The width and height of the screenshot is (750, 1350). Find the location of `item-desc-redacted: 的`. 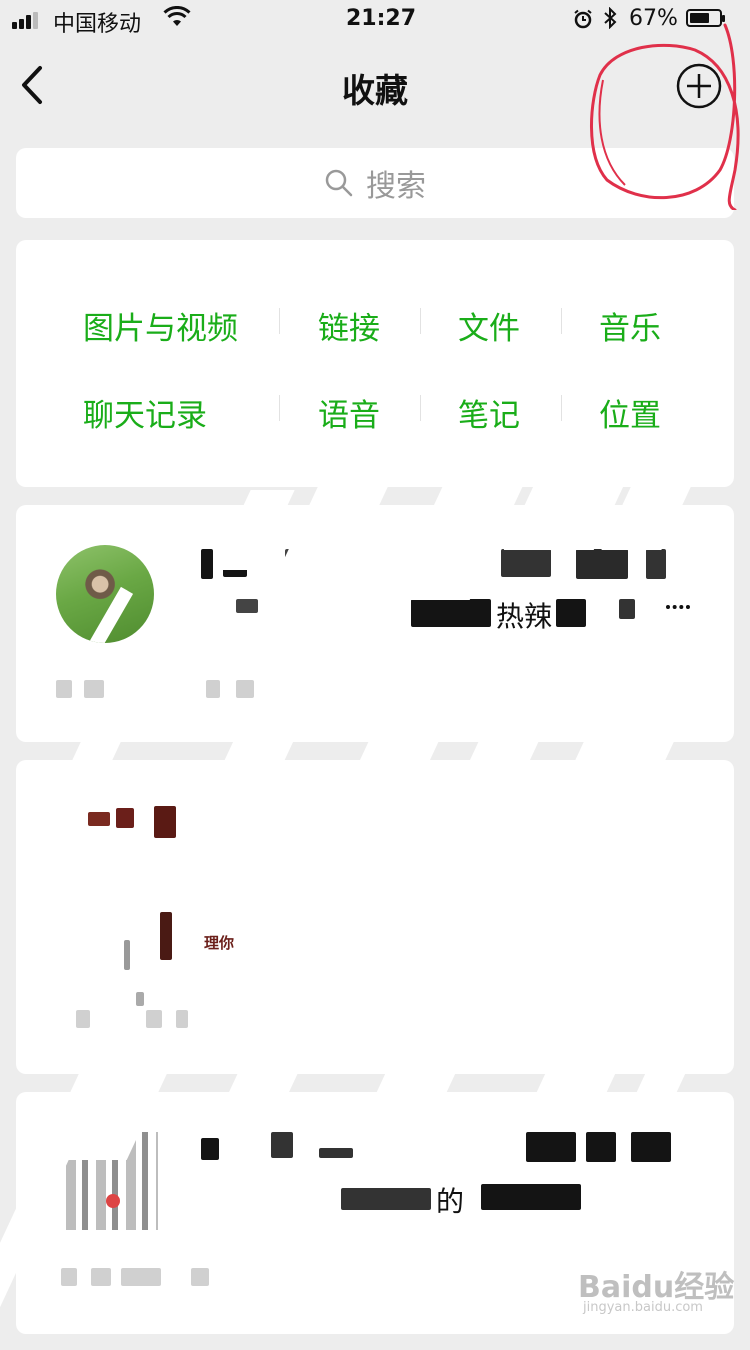

item-desc-redacted: 的 is located at coordinates (441, 1201).